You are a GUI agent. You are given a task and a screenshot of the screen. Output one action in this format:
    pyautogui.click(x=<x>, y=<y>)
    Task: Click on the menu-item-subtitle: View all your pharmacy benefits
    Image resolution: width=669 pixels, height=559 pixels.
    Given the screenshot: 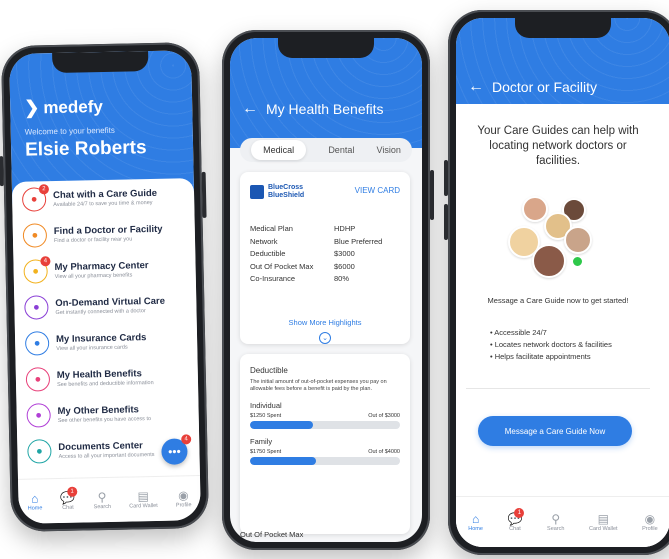 What is the action you would take?
    pyautogui.click(x=93, y=276)
    